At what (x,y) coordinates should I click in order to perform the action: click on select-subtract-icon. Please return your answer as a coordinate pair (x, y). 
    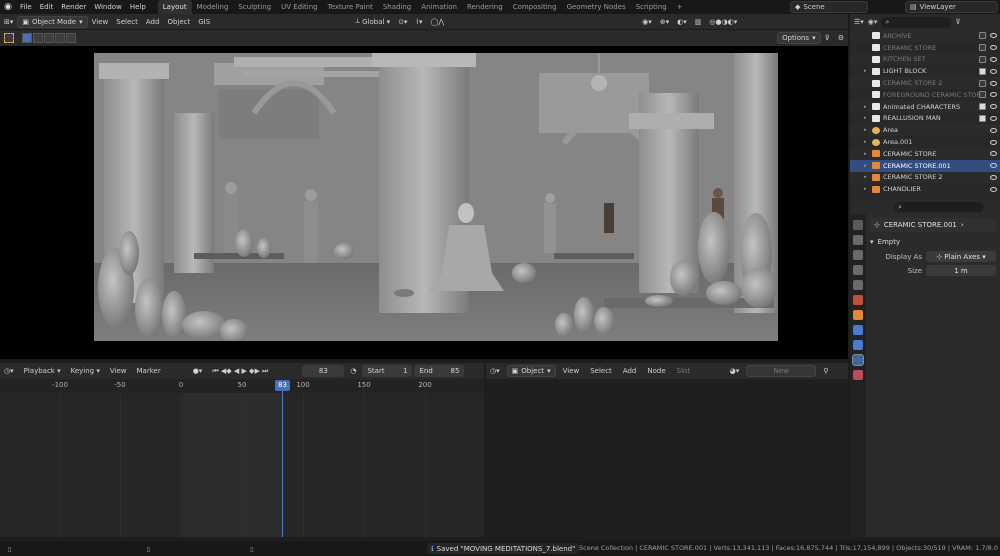
    Looking at the image, I should click on (49, 38).